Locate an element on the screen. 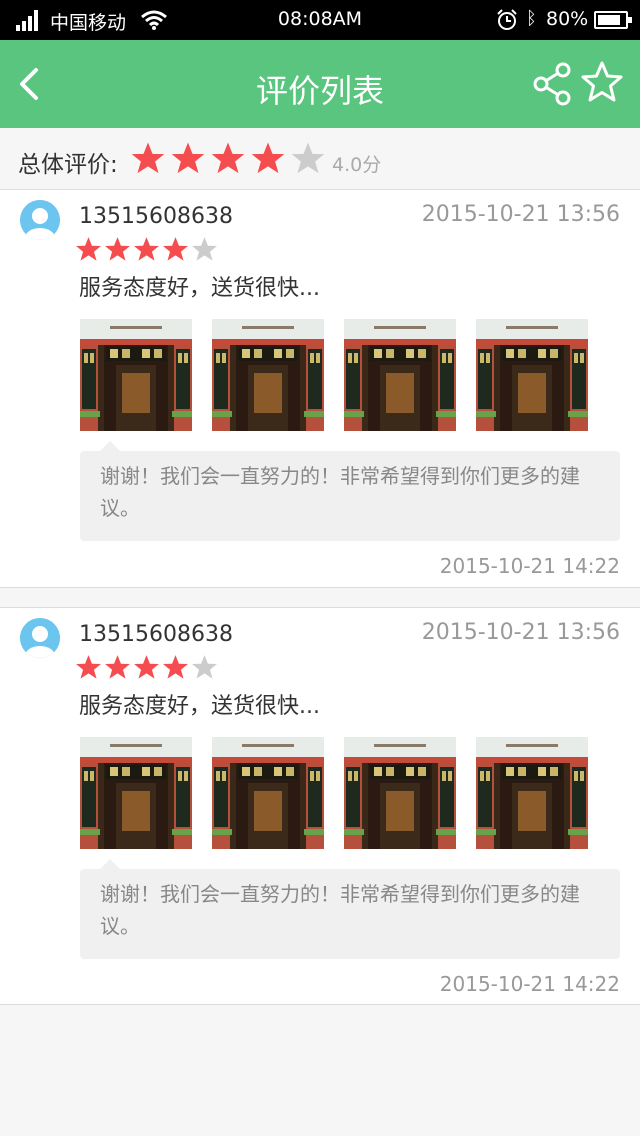 The width and height of the screenshot is (640, 1136). overall-score: 4.0分 is located at coordinates (357, 165).